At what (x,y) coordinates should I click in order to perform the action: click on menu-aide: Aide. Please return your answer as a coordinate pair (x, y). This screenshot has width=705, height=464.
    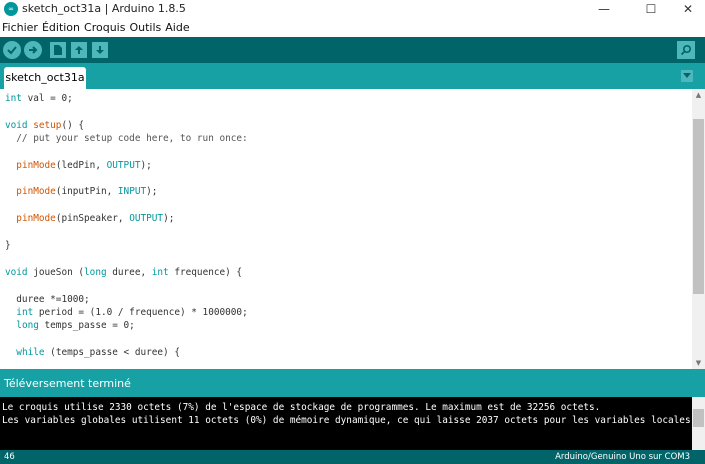
    Looking at the image, I should click on (177, 28).